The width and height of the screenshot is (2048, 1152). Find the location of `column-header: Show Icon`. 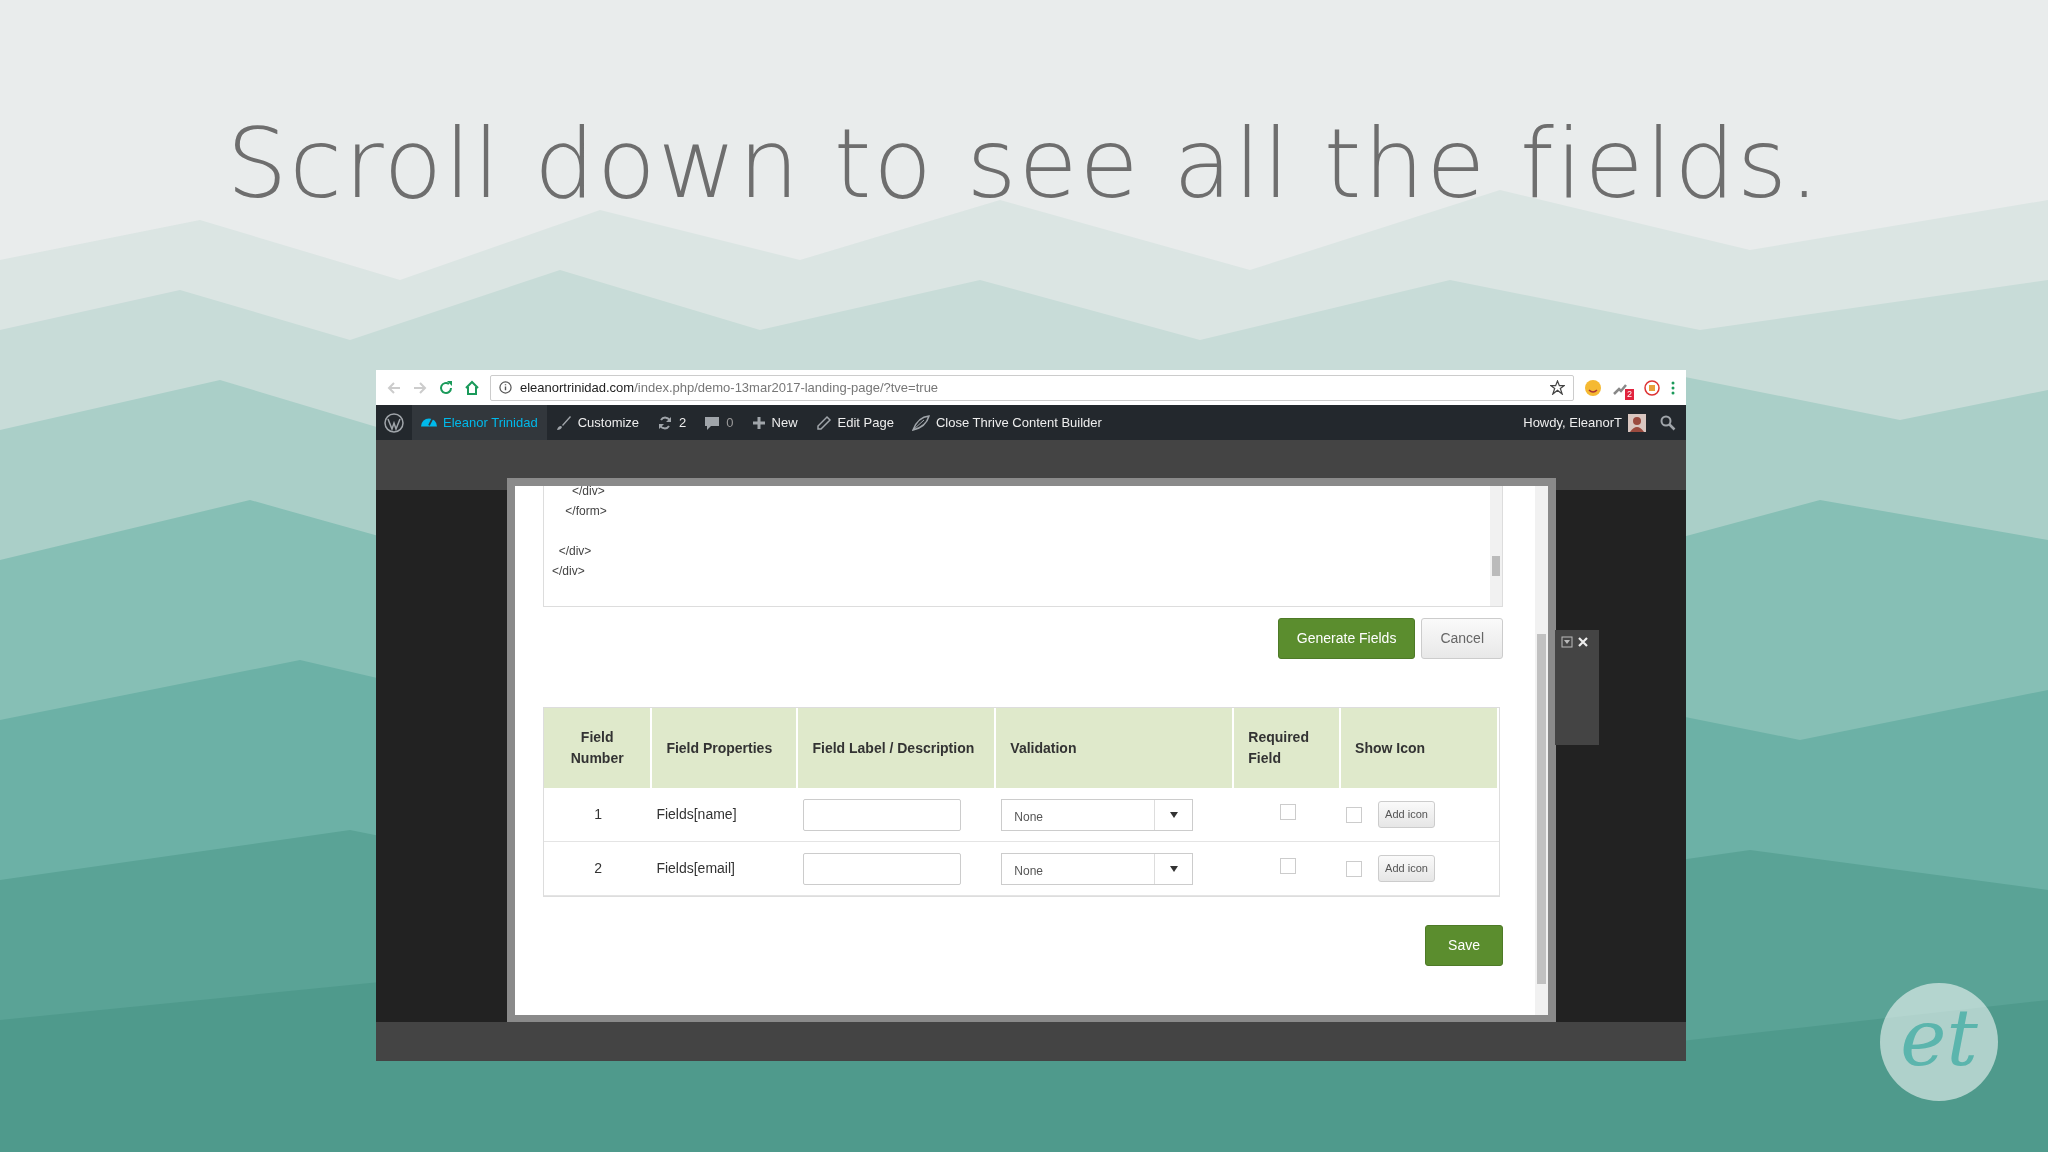

column-header: Show Icon is located at coordinates (1420, 748).